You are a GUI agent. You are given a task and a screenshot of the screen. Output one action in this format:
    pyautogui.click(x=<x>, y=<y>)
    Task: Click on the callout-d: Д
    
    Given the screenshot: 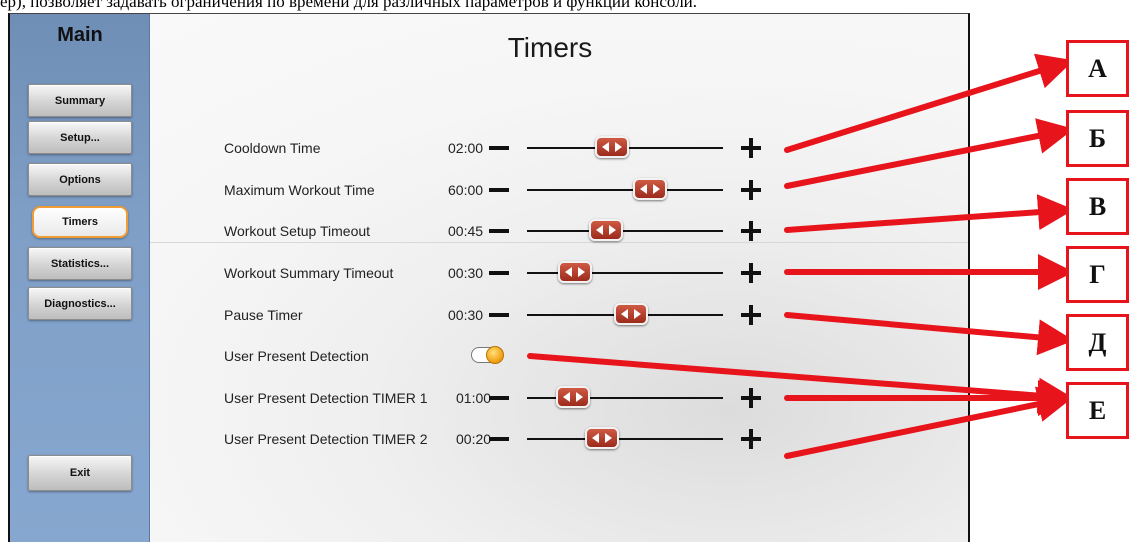 What is the action you would take?
    pyautogui.click(x=1097, y=342)
    